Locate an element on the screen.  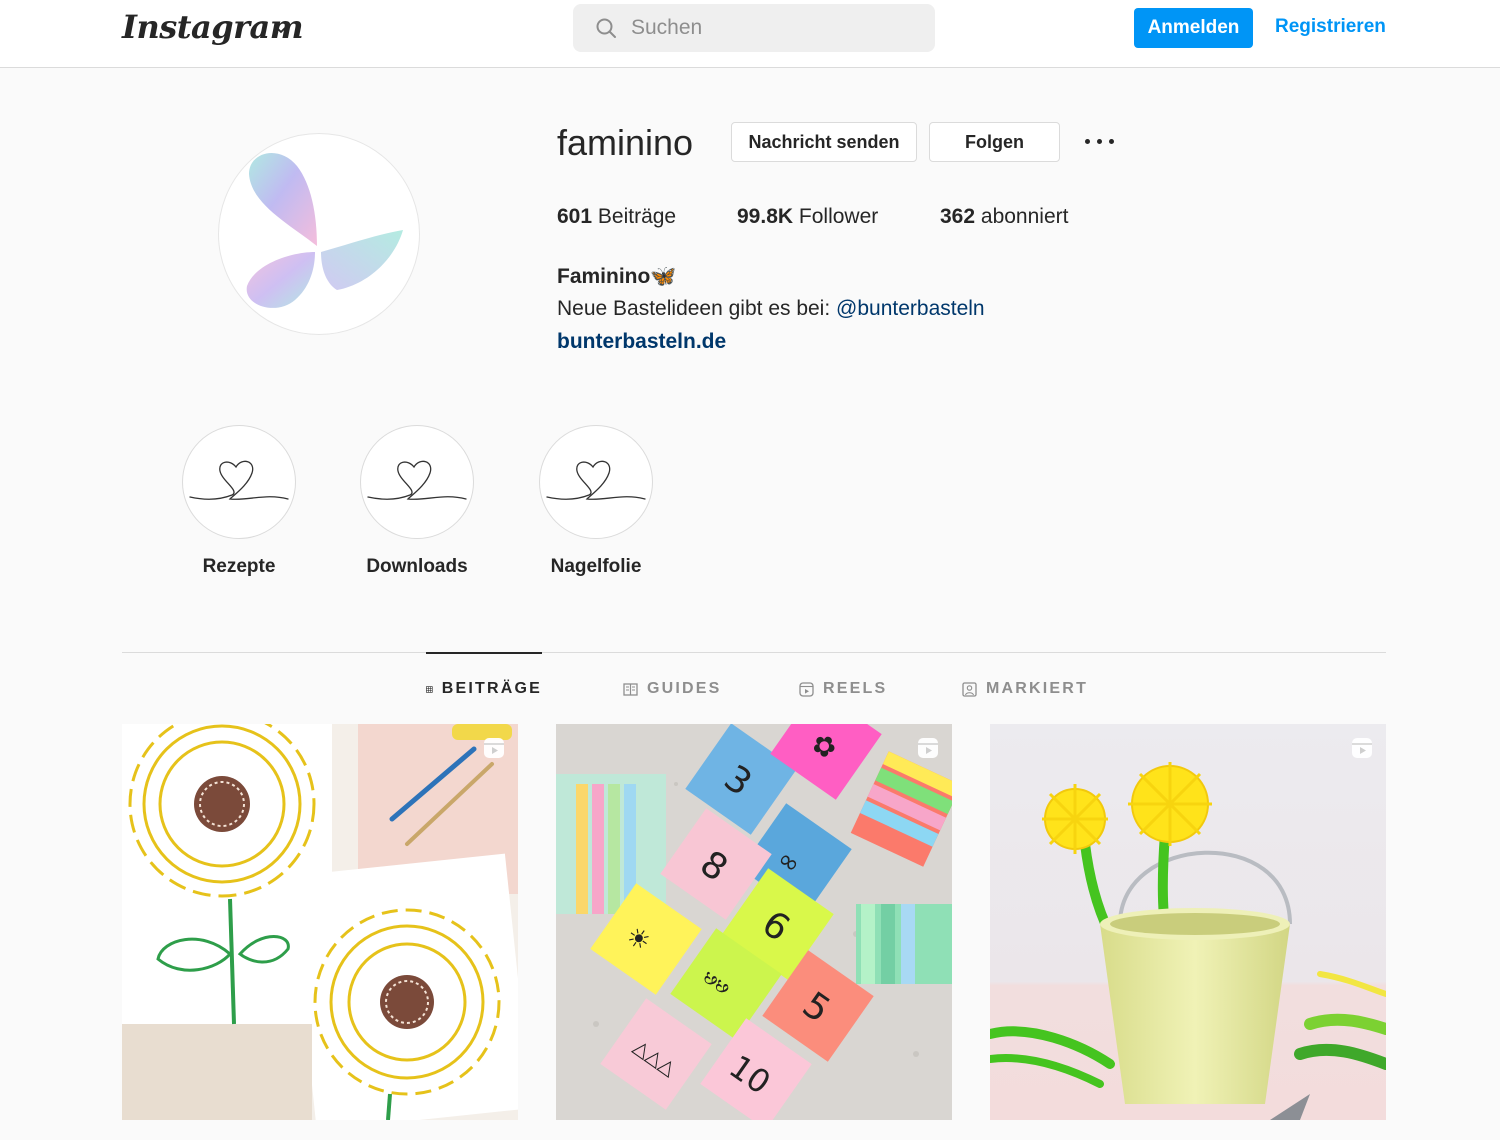
register-link: Registrieren is located at coordinates (1330, 27).